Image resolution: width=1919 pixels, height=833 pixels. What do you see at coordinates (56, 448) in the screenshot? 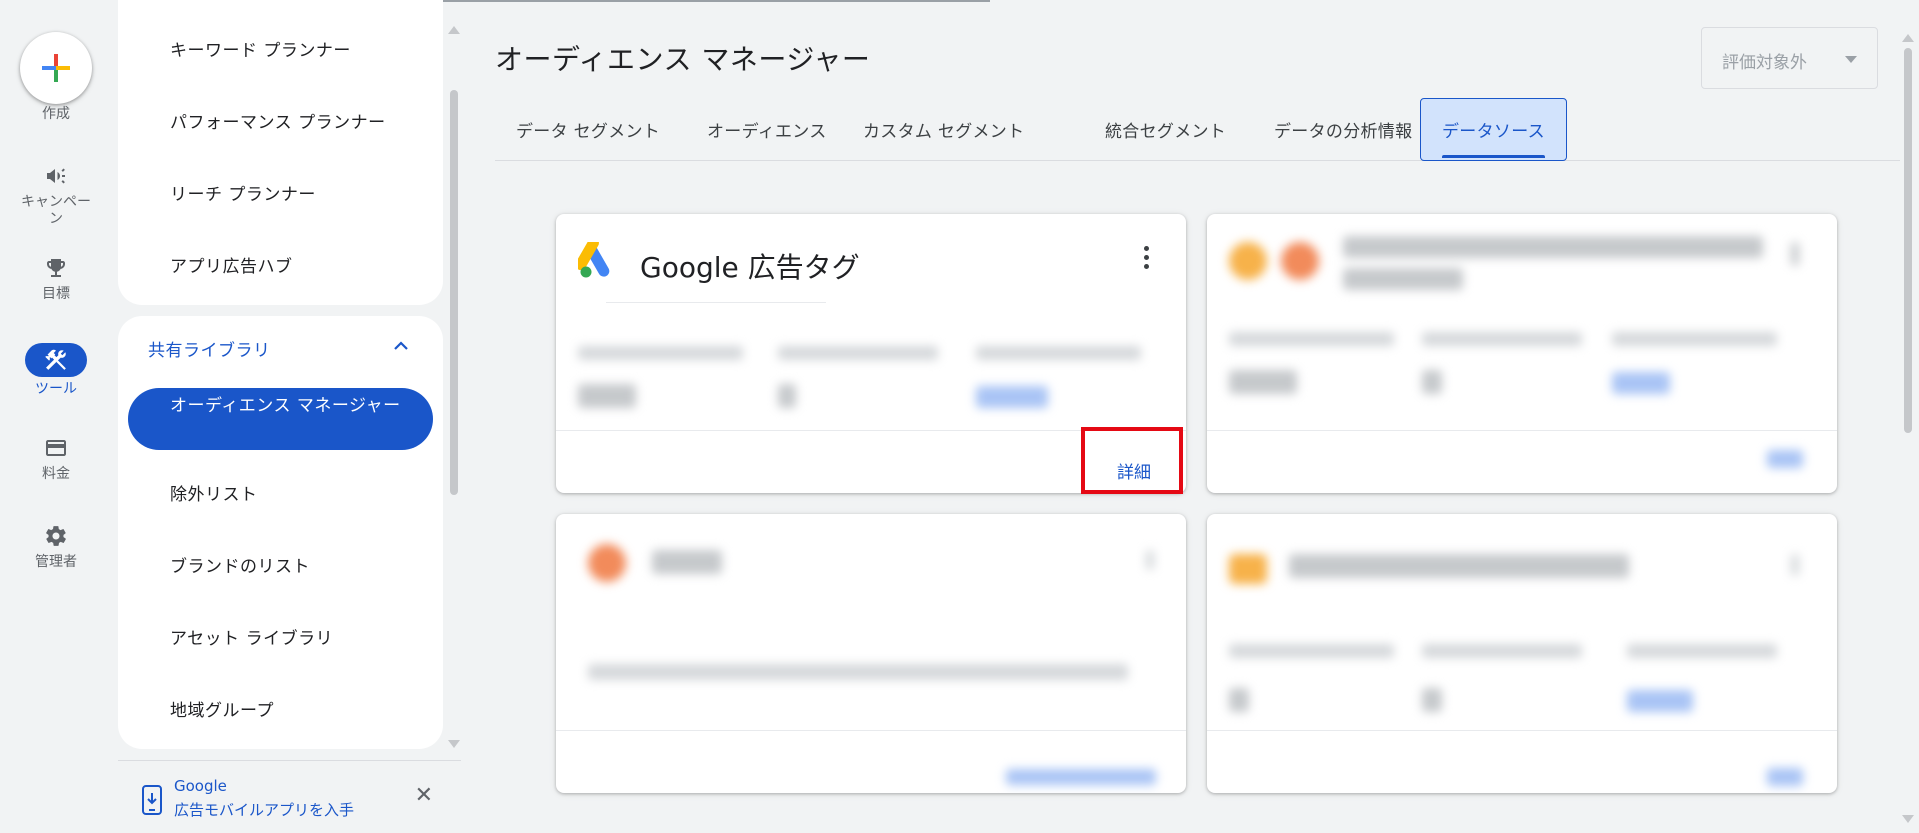
I see `credit-card-icon` at bounding box center [56, 448].